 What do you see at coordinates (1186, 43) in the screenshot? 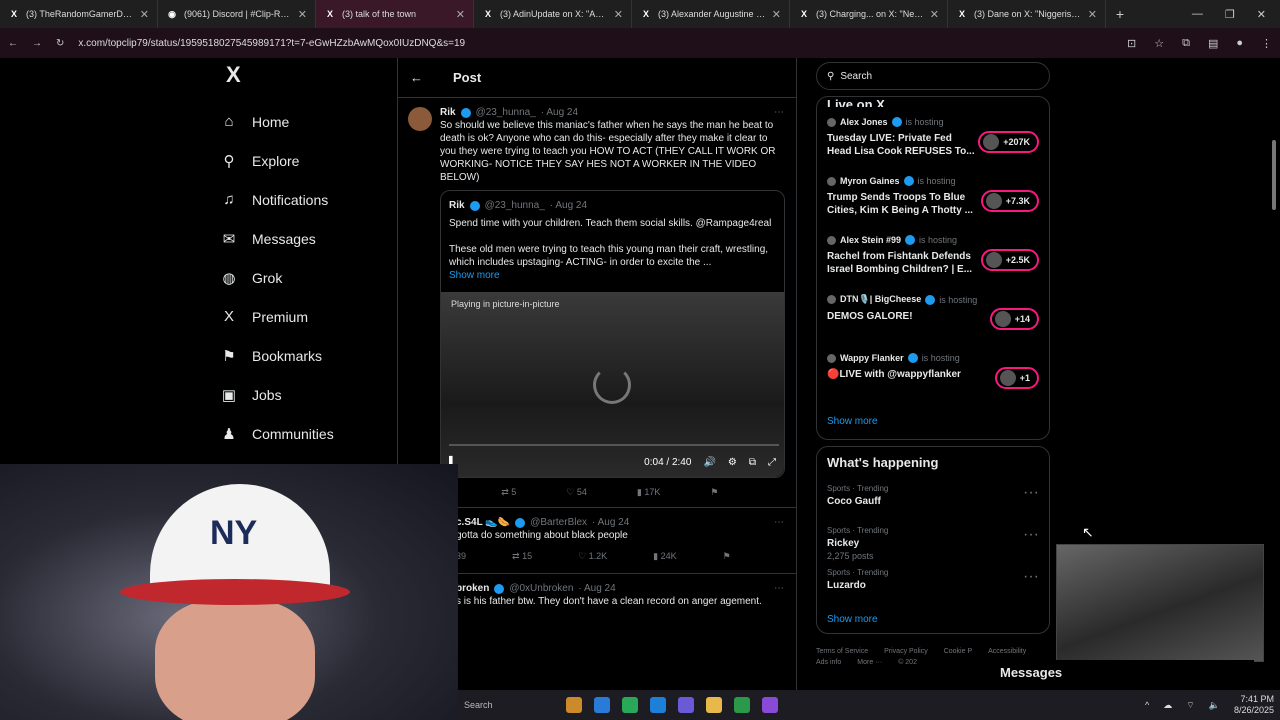
I see `extensions-icon: ⧉` at bounding box center [1186, 43].